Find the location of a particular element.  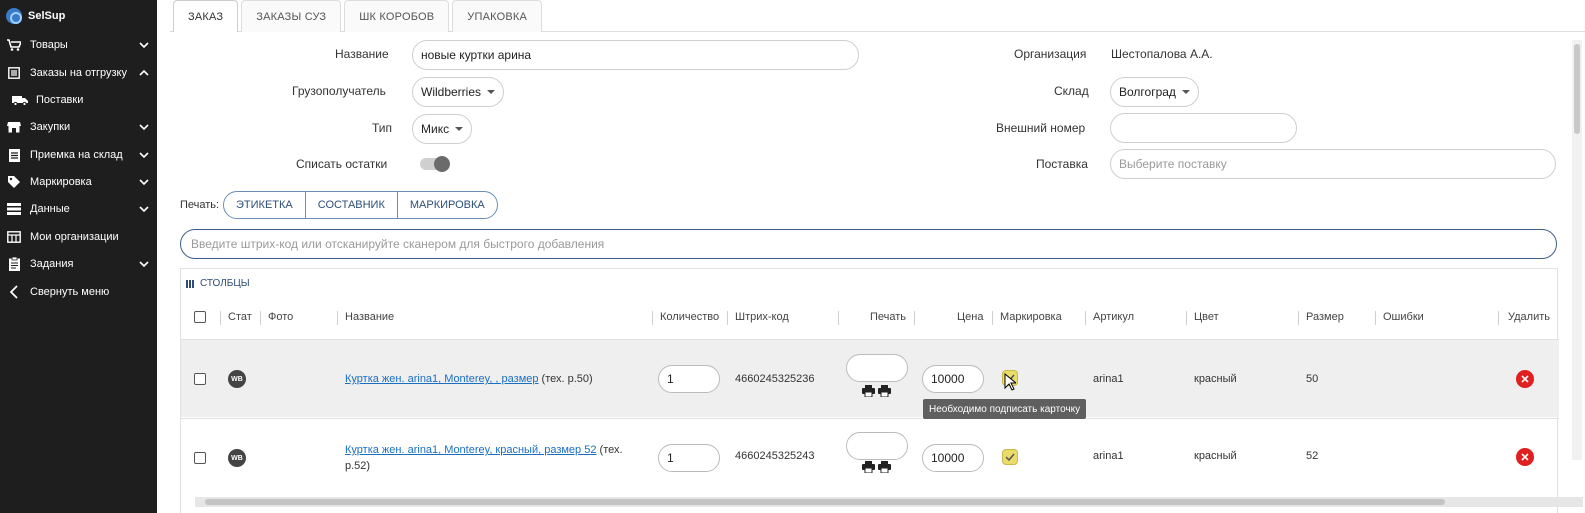

header-marking: Маркировка is located at coordinates (1031, 317).